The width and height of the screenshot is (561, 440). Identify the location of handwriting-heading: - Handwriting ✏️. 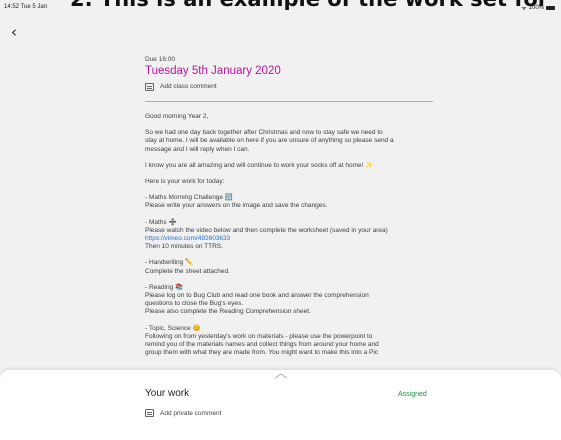
(169, 263).